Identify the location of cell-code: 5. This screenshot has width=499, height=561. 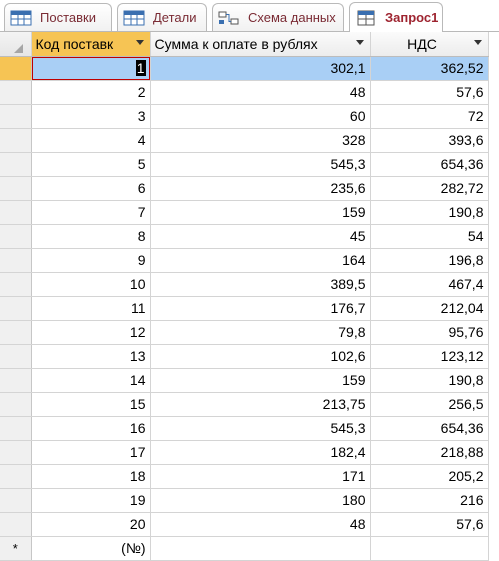
(91, 164).